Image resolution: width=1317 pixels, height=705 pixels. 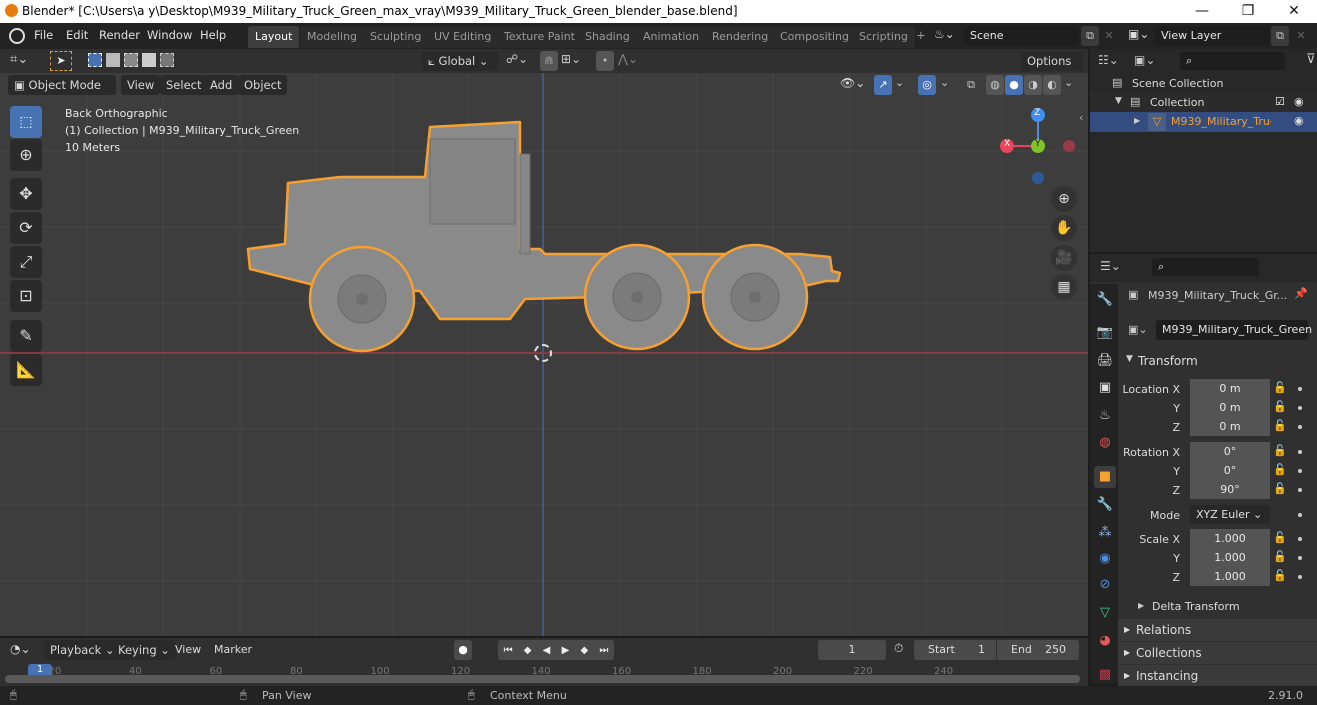 What do you see at coordinates (1014, 85) in the screenshot?
I see `solid-shading-icon: ●` at bounding box center [1014, 85].